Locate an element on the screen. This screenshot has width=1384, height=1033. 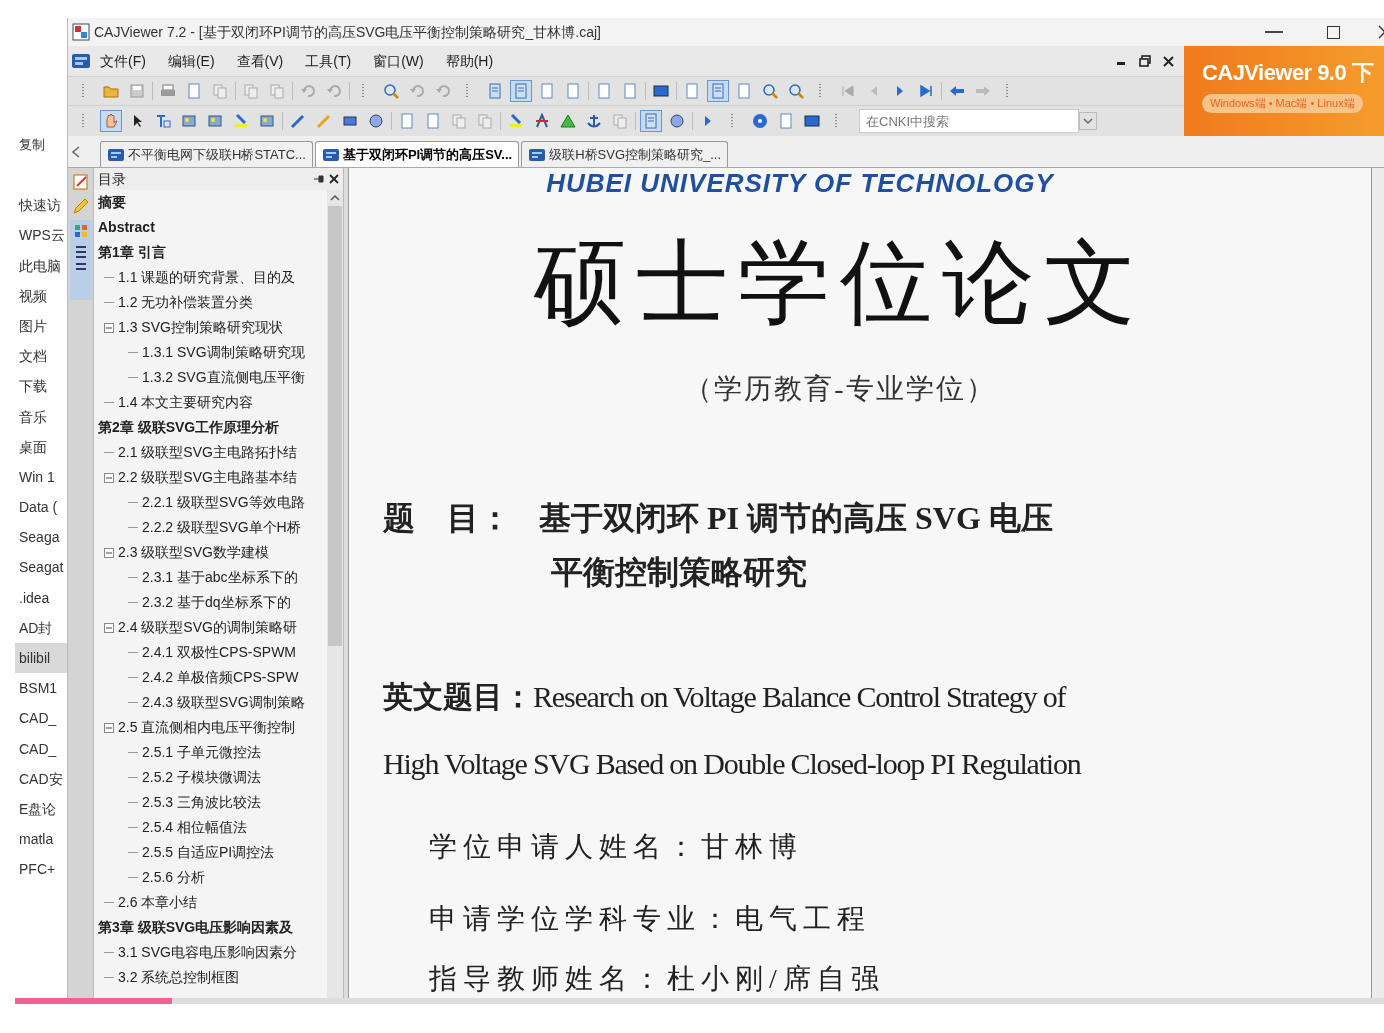
toc-item: 2.4.3 级联型SVG调制策略 is located at coordinates (223, 702).